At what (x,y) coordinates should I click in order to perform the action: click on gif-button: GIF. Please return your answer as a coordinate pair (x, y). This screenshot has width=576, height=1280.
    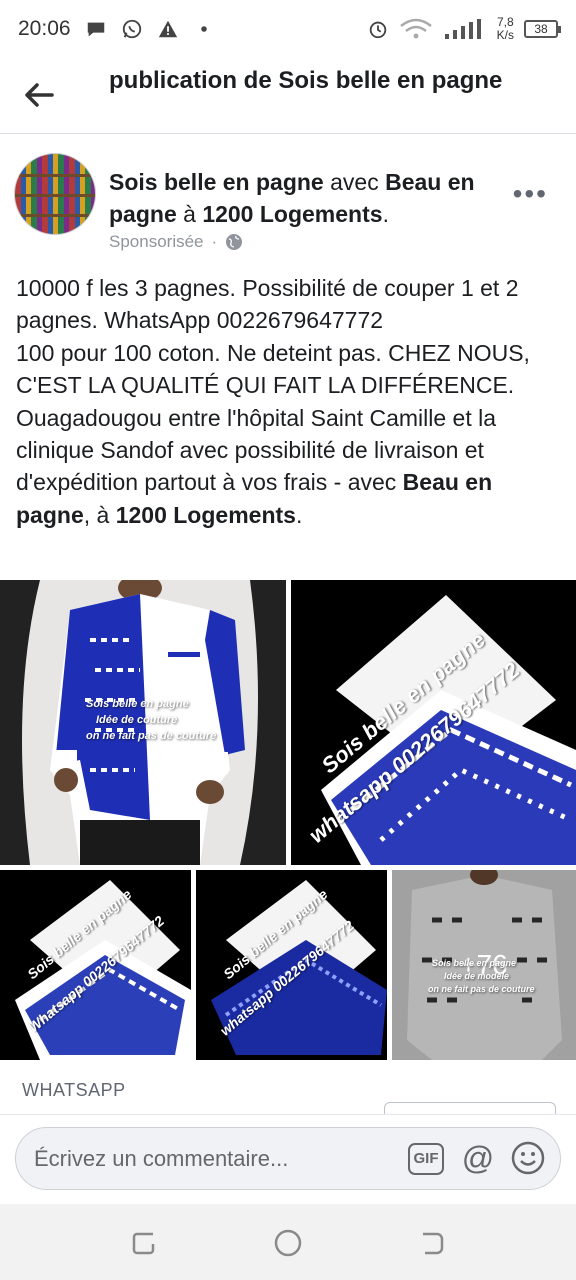
    Looking at the image, I should click on (426, 1159).